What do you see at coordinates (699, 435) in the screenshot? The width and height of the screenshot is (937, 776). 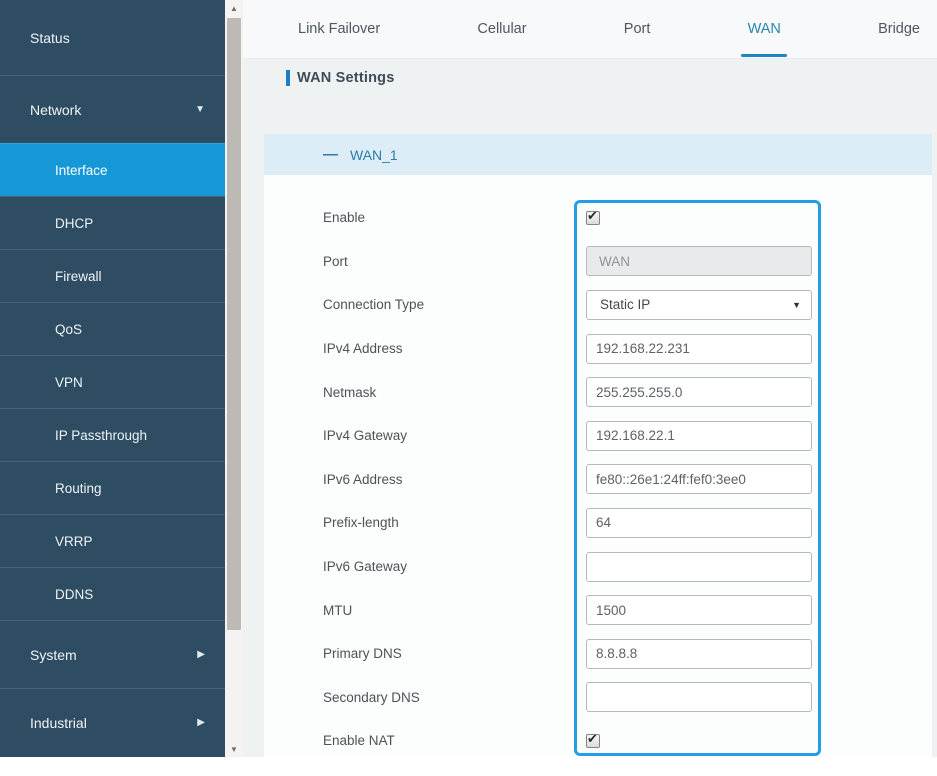 I see `ipv4-gateway-input` at bounding box center [699, 435].